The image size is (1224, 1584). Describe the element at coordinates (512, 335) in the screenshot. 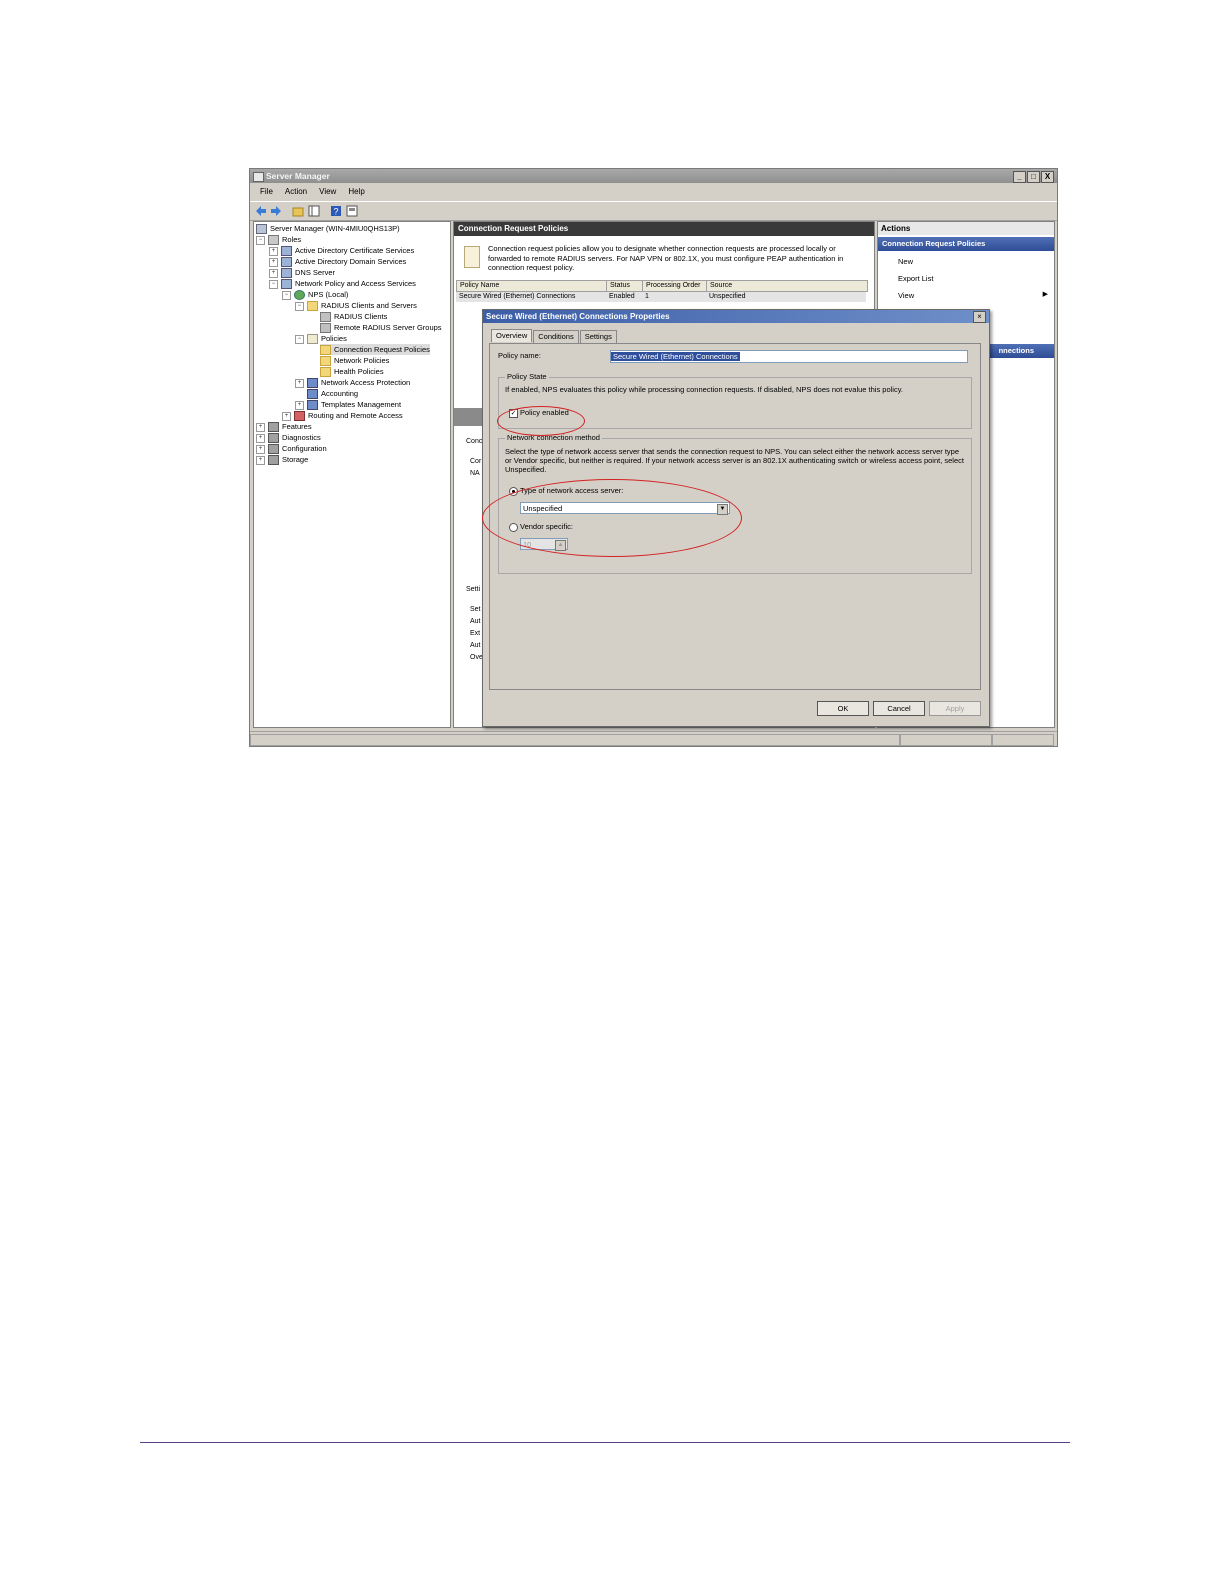

I see `tab-overview: Overview` at that location.